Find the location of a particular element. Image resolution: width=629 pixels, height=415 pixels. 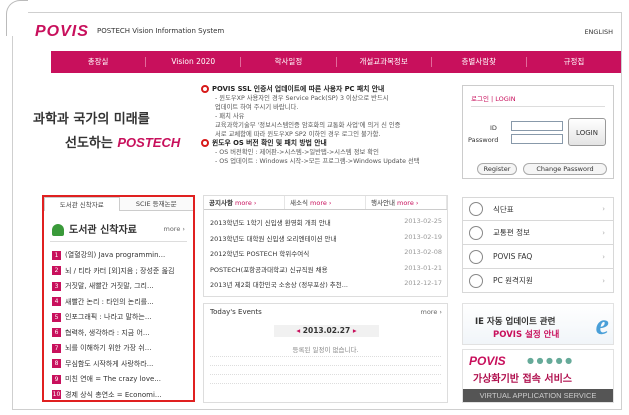

events-title: Today's Events is located at coordinates (236, 312).